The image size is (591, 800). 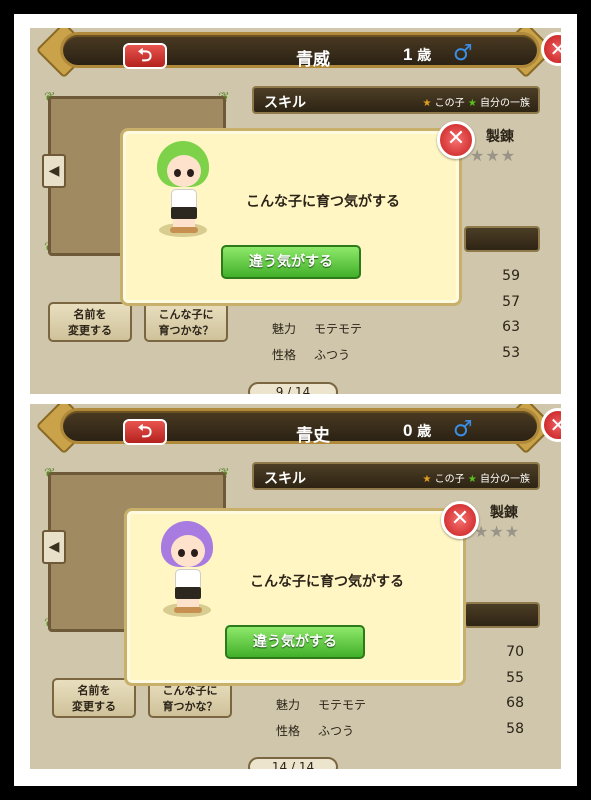 What do you see at coordinates (511, 302) in the screenshot?
I see `stat-value: 57` at bounding box center [511, 302].